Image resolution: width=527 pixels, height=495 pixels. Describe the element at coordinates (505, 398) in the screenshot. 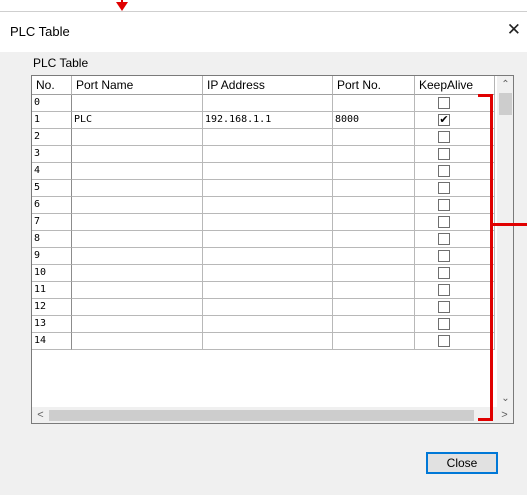

I see `chevron-down-icon: ⌄` at that location.